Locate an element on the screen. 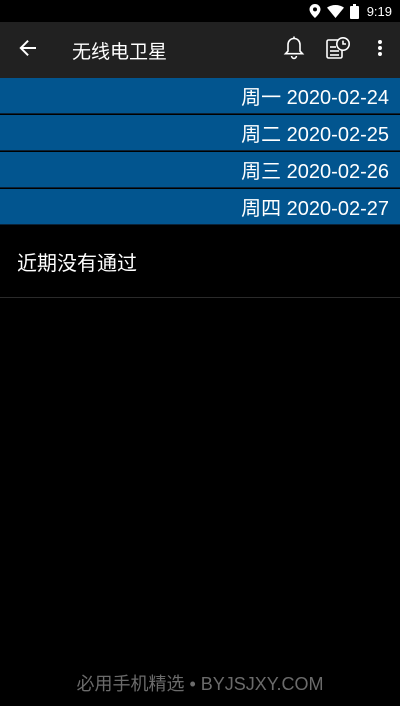 The image size is (400, 706). date-row-wed: 周三 2020-02-26 is located at coordinates (200, 170).